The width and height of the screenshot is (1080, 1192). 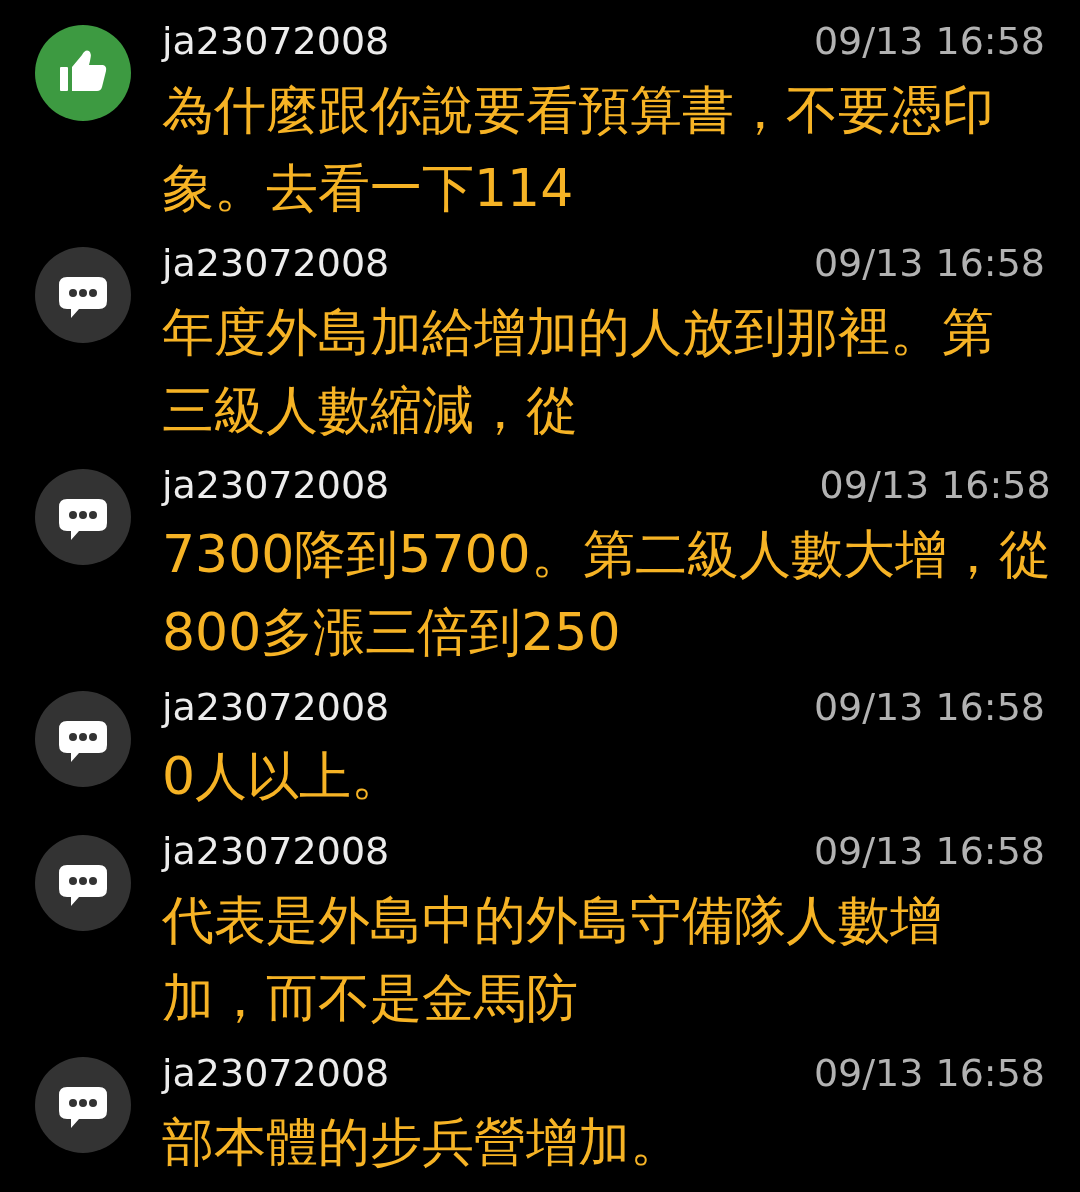 I want to click on comment-text: 800多漲三倍到250, so click(x=392, y=632).